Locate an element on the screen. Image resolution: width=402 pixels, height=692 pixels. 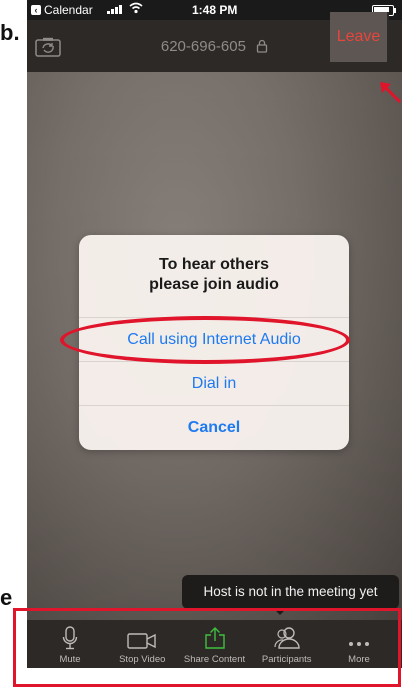
dial-in-button: Dial in is located at coordinates (214, 383).